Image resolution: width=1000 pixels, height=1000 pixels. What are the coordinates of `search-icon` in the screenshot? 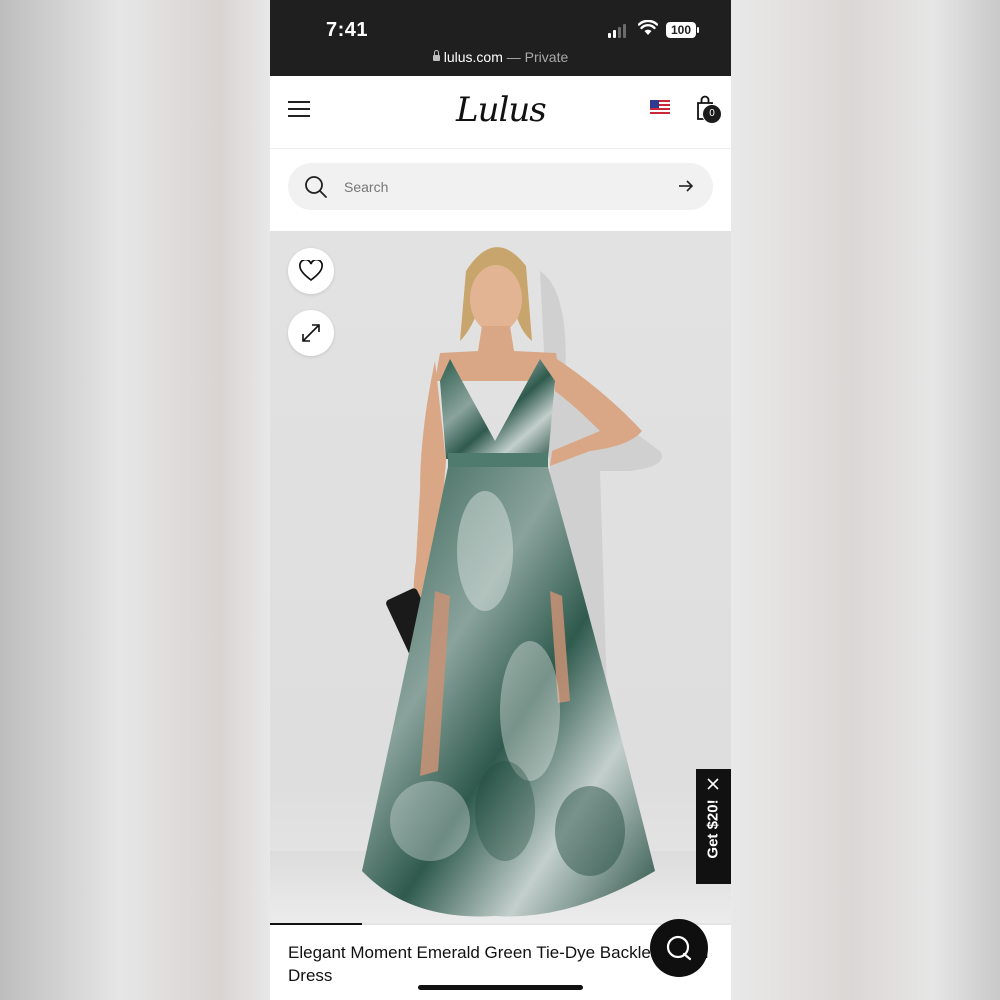 It's located at (316, 187).